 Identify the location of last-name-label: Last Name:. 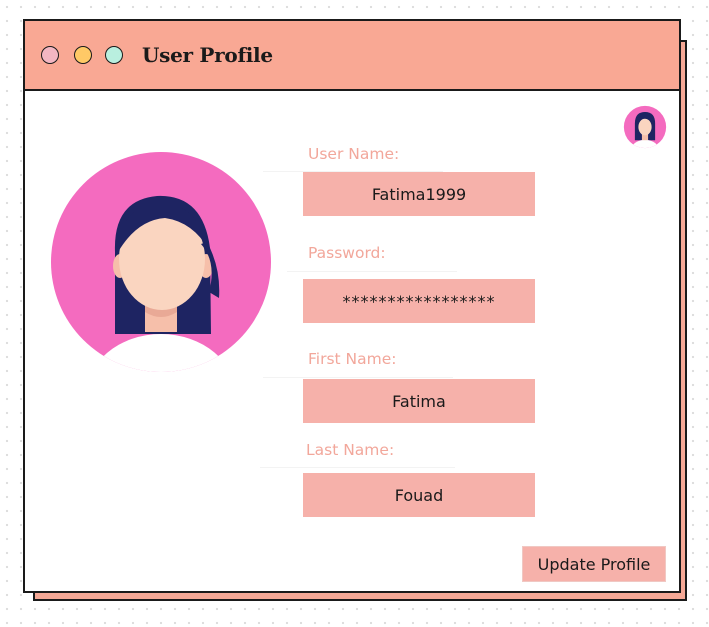
(350, 450).